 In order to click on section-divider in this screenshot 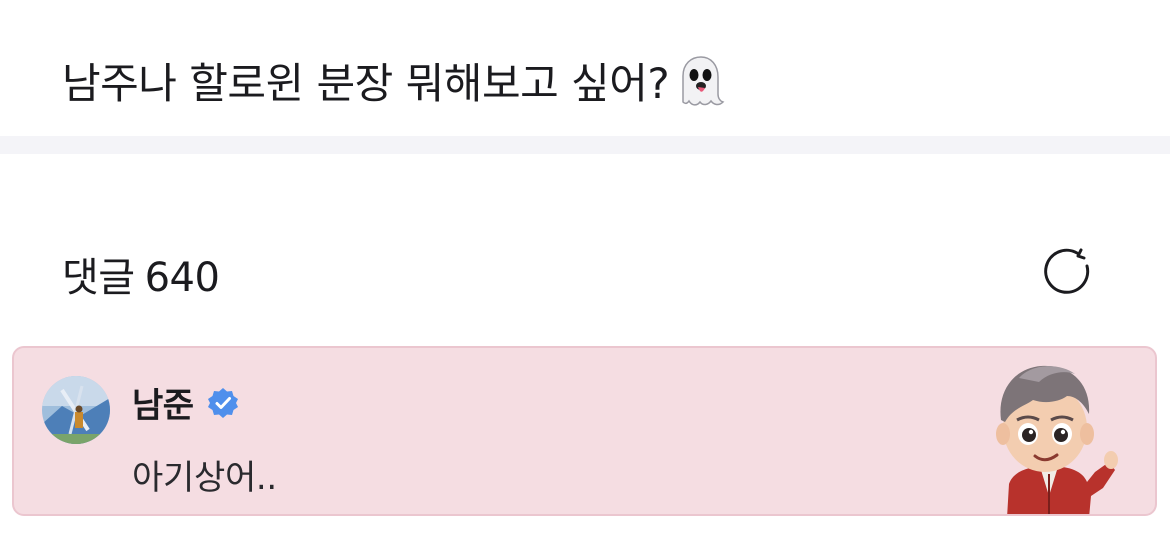, I will do `click(585, 145)`.